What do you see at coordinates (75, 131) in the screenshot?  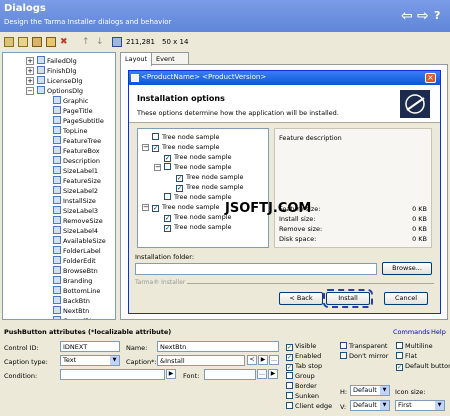 I see `tree-item-label: TopLine` at bounding box center [75, 131].